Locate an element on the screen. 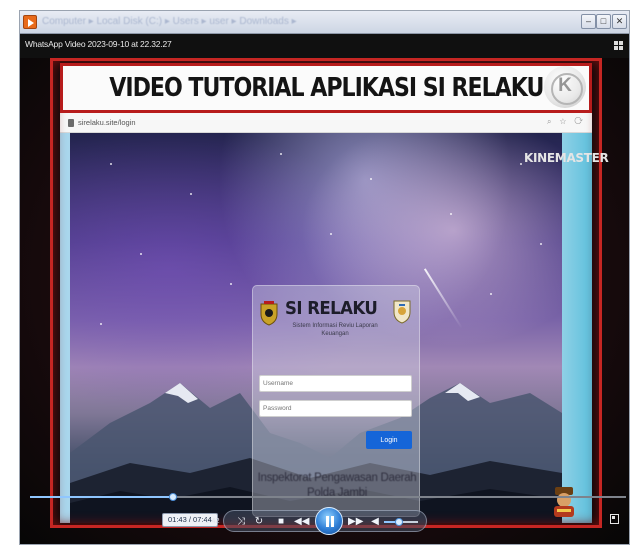 This screenshot has height=551, width=630. seek-bar is located at coordinates (328, 497).